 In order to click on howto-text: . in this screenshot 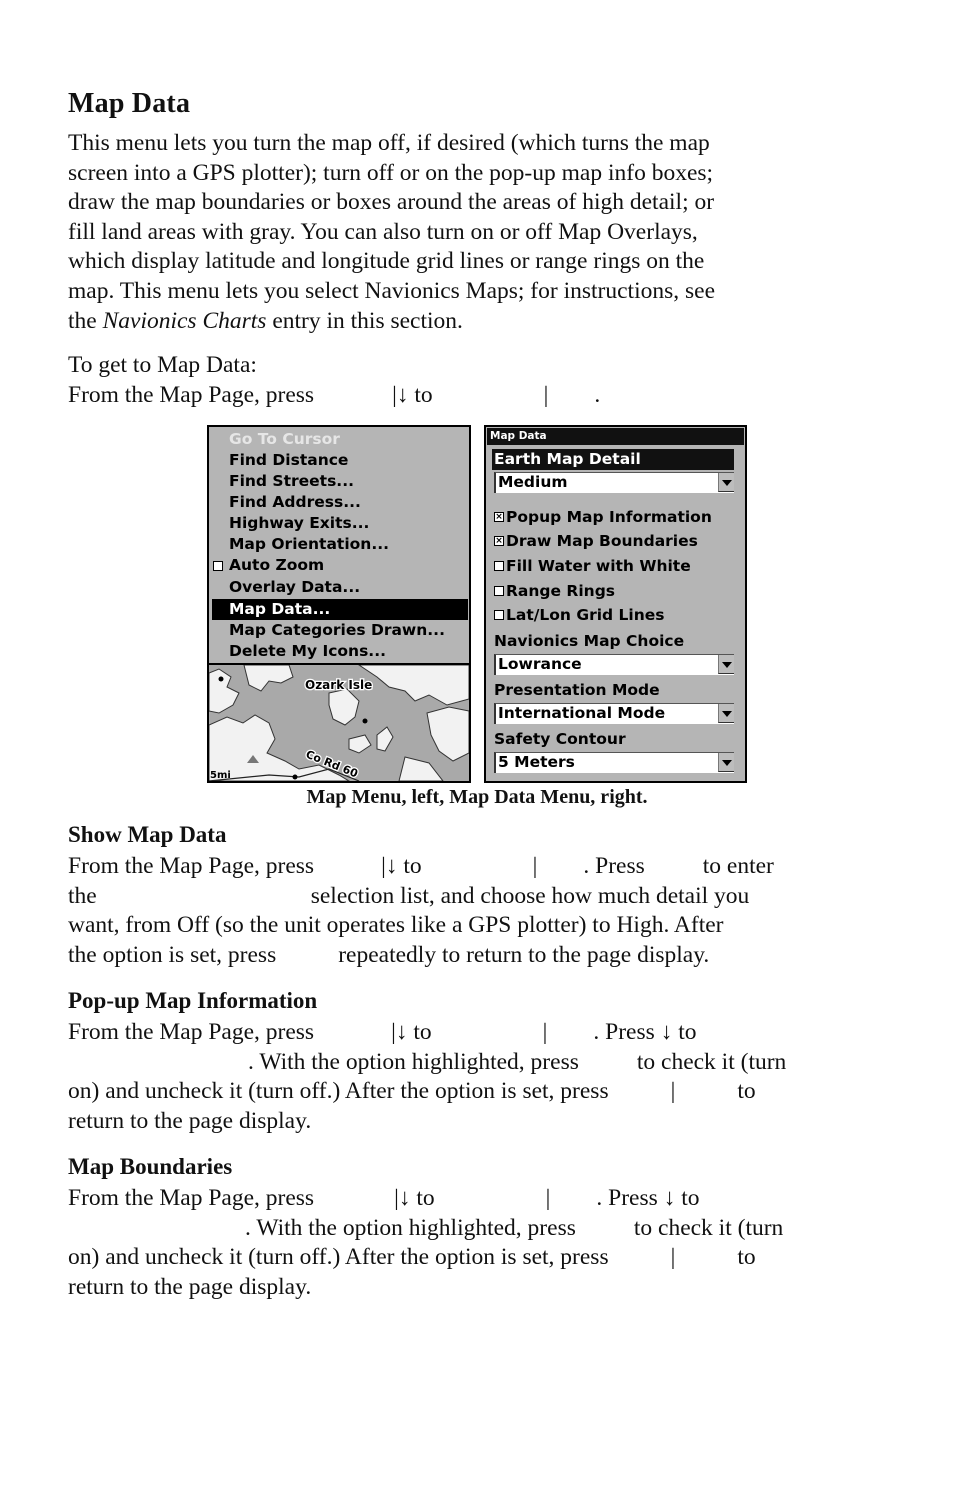, I will do `click(597, 394)`.